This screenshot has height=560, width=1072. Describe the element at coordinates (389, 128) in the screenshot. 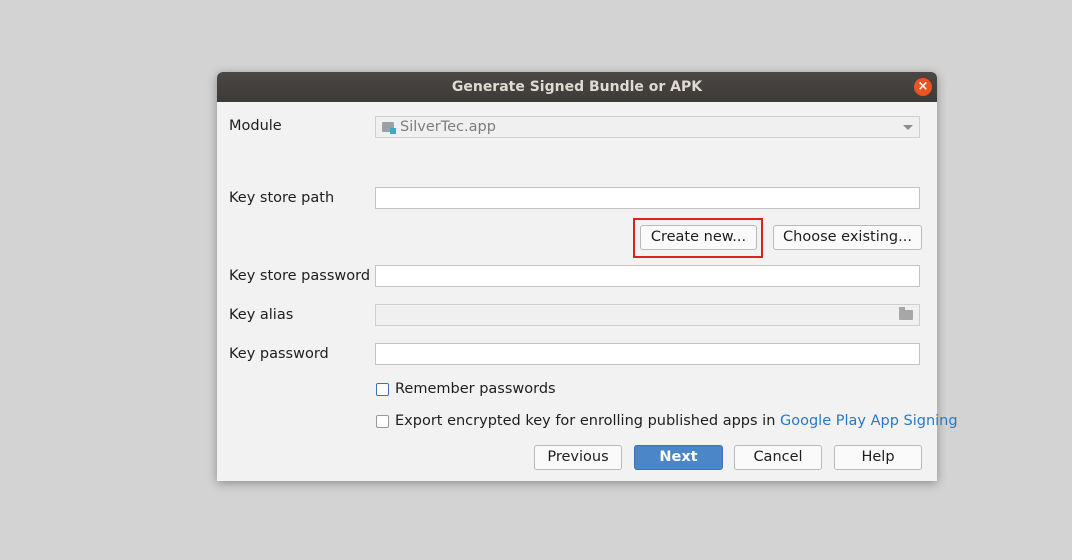

I see `module-folder-icon` at that location.